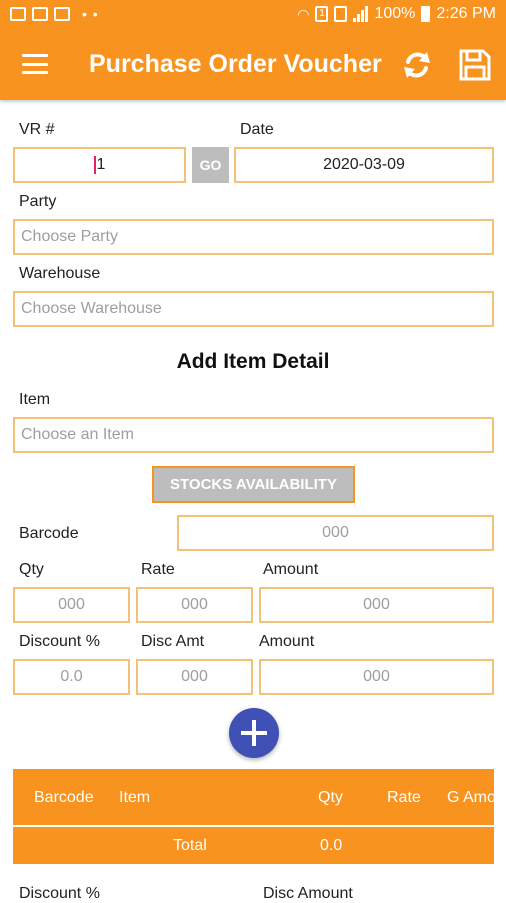  What do you see at coordinates (253, 435) in the screenshot?
I see `item-select: Choose an Item` at bounding box center [253, 435].